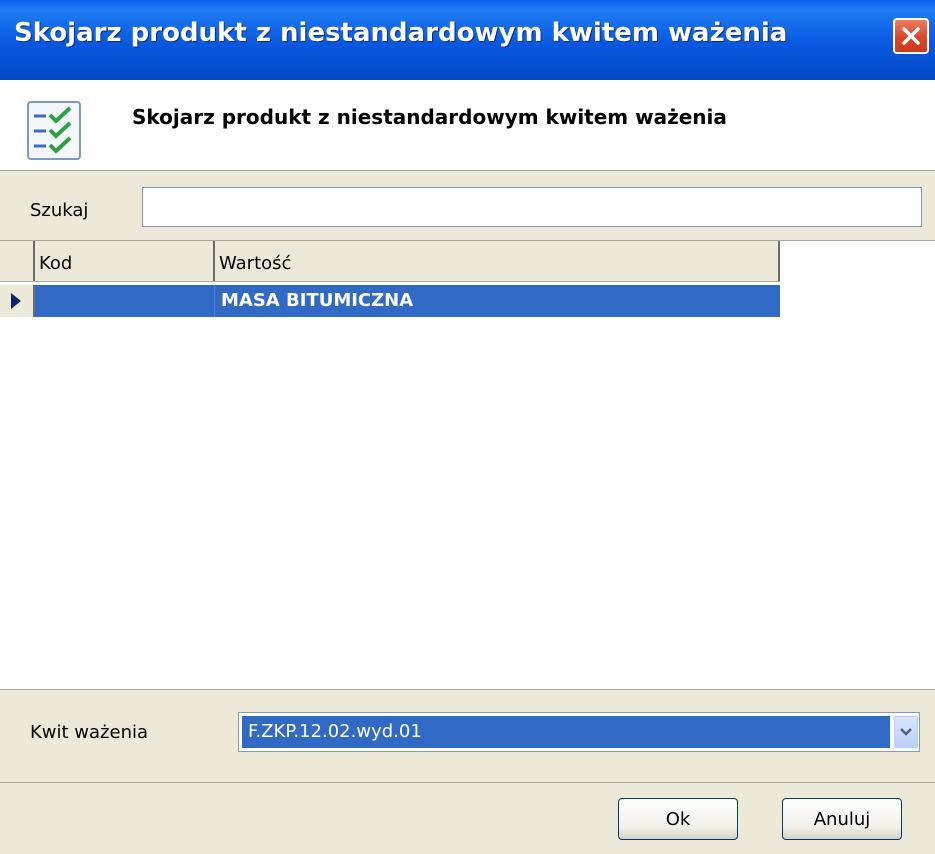 The width and height of the screenshot is (935, 854). I want to click on kwit-selected-value: F.ZKP.12.02.wyd.01, so click(566, 732).